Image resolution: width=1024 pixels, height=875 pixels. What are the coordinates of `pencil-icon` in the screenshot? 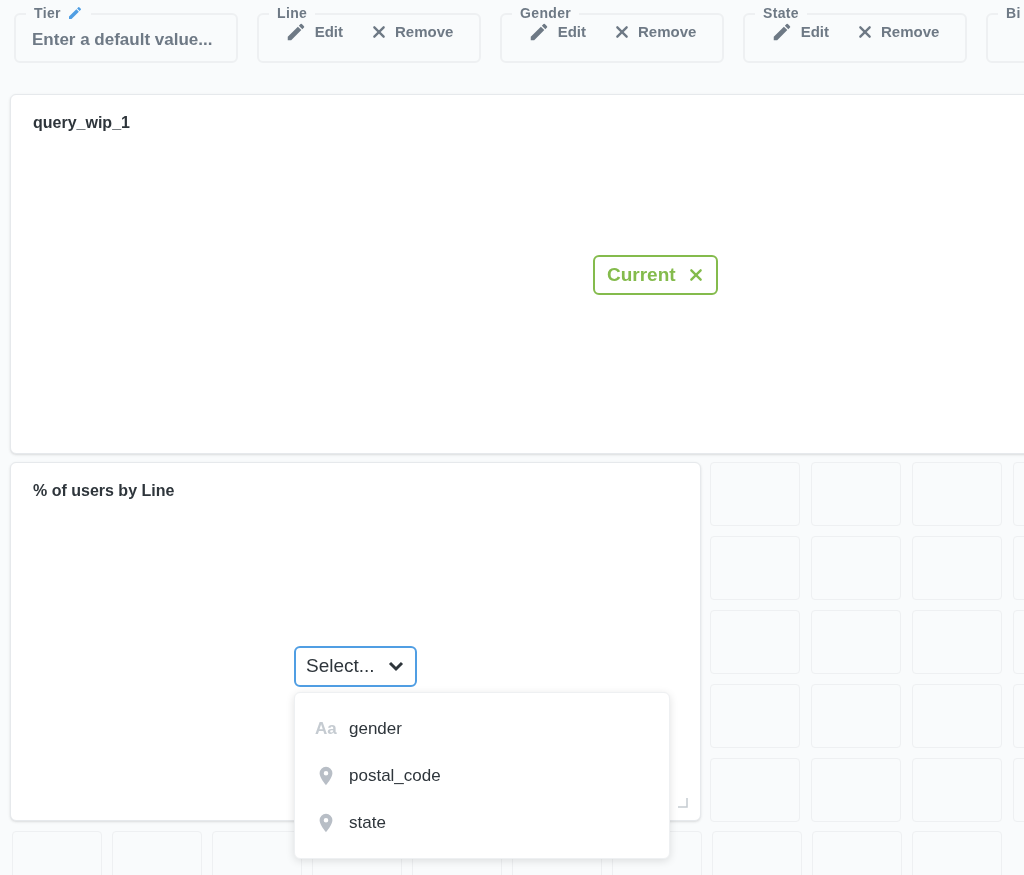 It's located at (74, 13).